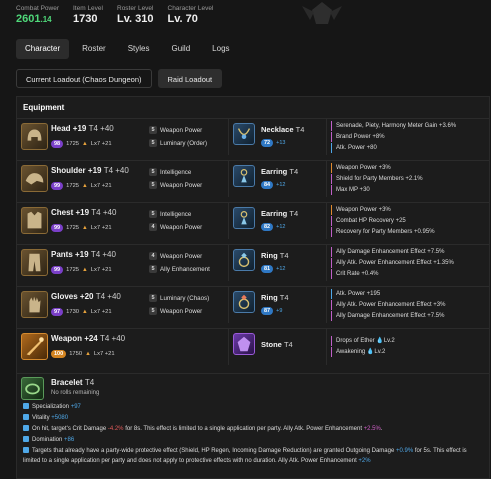 The height and width of the screenshot is (479, 491). I want to click on tab-character: Character, so click(43, 49).